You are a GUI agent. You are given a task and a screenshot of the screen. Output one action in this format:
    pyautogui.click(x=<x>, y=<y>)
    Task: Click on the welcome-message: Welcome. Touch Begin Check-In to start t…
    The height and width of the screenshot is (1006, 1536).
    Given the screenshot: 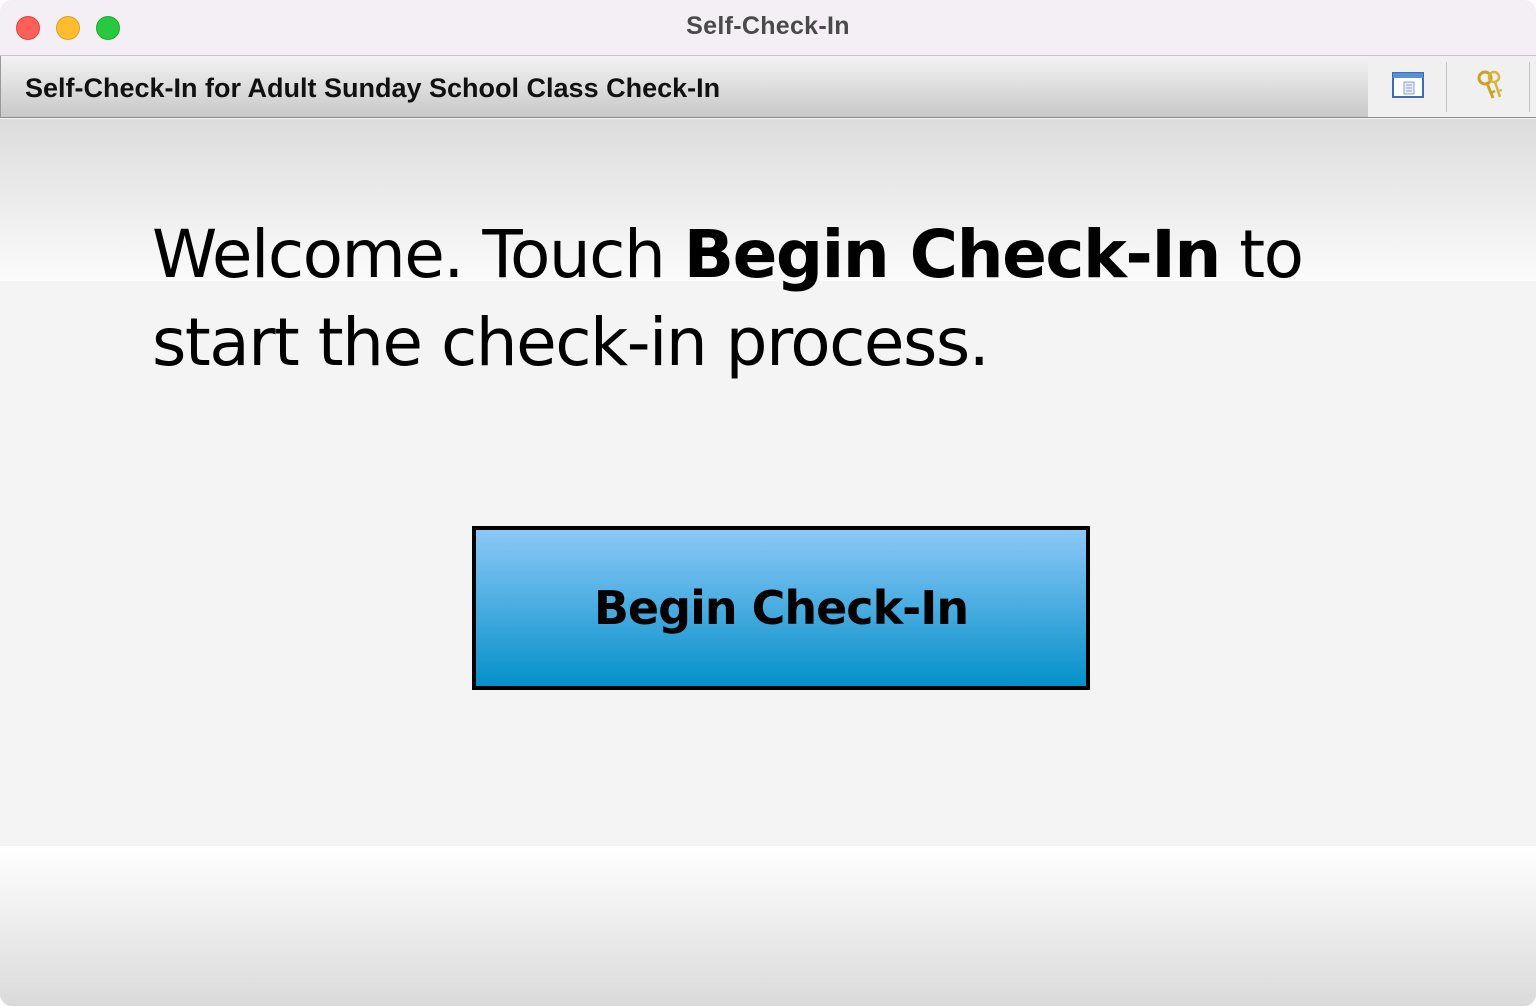 What is the action you would take?
    pyautogui.click(x=752, y=299)
    